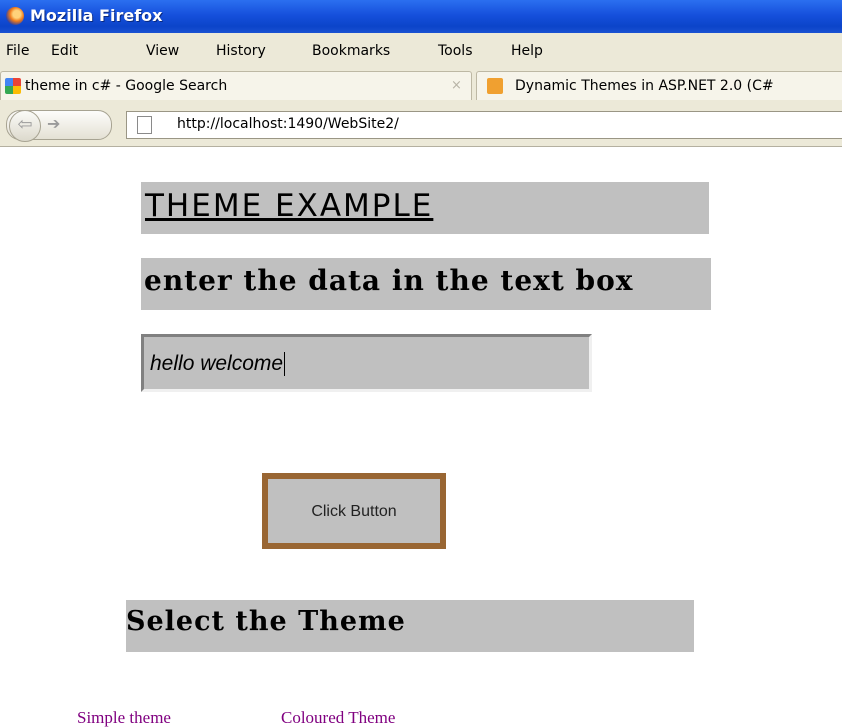 The height and width of the screenshot is (728, 842). Describe the element at coordinates (484, 125) in the screenshot. I see `url-bar: http://localhost:1490/WebSite2/` at that location.